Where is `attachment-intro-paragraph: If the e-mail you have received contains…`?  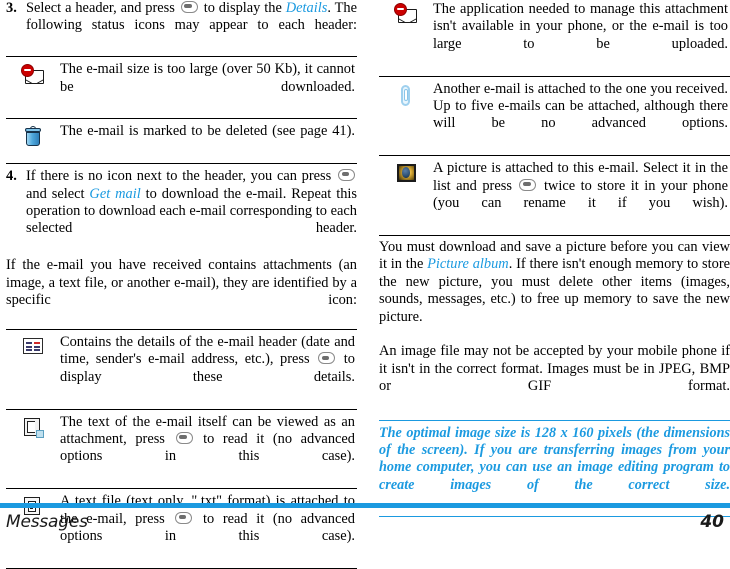
attachment-intro-paragraph: If the e-mail you have received contains… is located at coordinates (181, 283).